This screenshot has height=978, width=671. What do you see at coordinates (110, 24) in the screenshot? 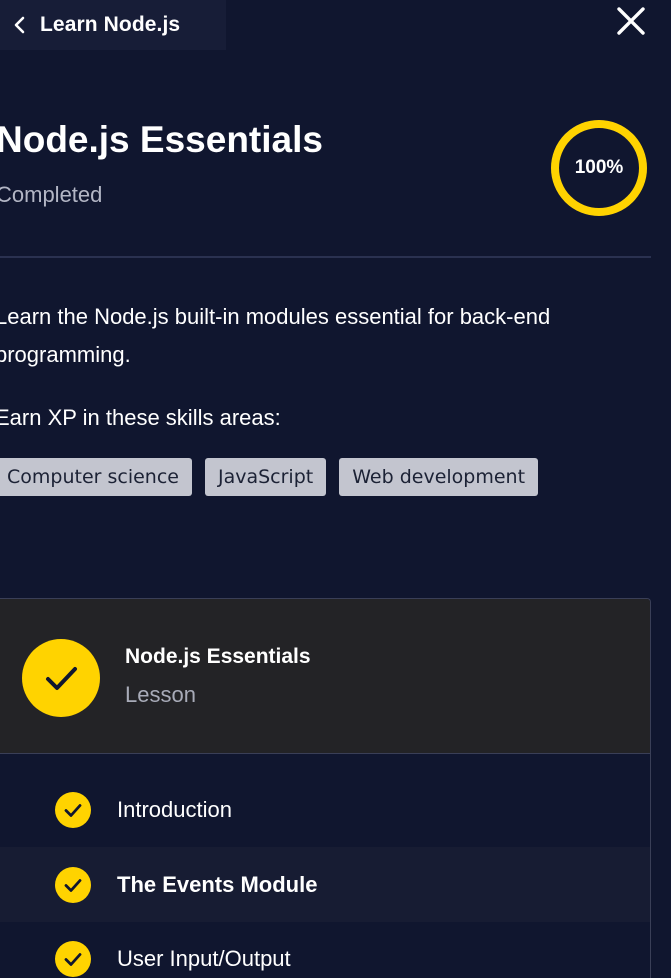
I see `back-label: Learn Node.js` at bounding box center [110, 24].